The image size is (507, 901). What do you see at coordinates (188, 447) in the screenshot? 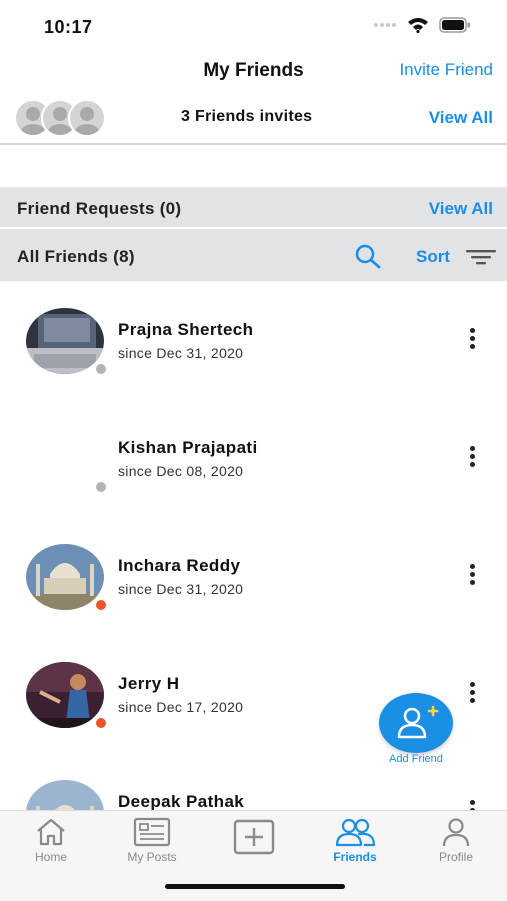
I see `friend-name: Kishan Prajapati` at bounding box center [188, 447].